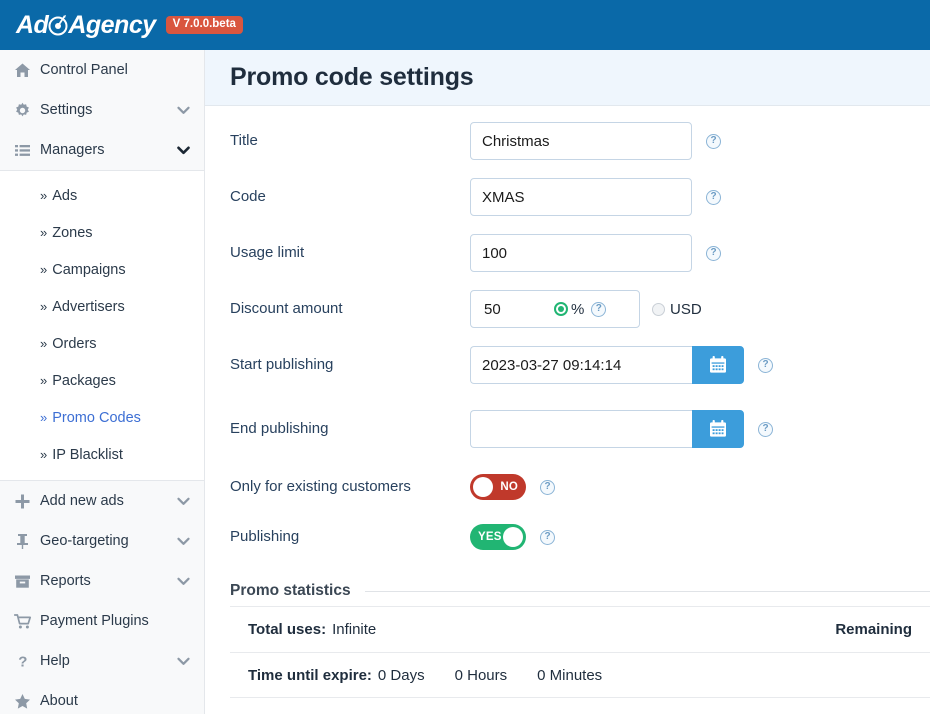 This screenshot has width=930, height=714. What do you see at coordinates (102, 110) in the screenshot?
I see `sidebar-item-settings: Settings` at bounding box center [102, 110].